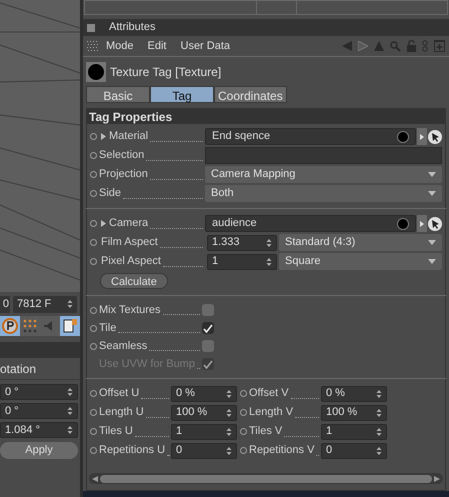 The image size is (449, 497). Describe the element at coordinates (95, 479) in the screenshot. I see `scroll-left-icon` at that location.